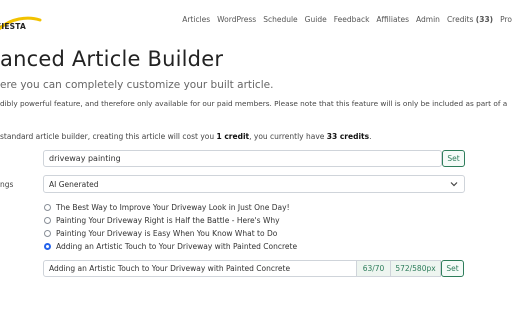 The width and height of the screenshot is (512, 320). I want to click on char-count-badge: 63/70, so click(374, 268).